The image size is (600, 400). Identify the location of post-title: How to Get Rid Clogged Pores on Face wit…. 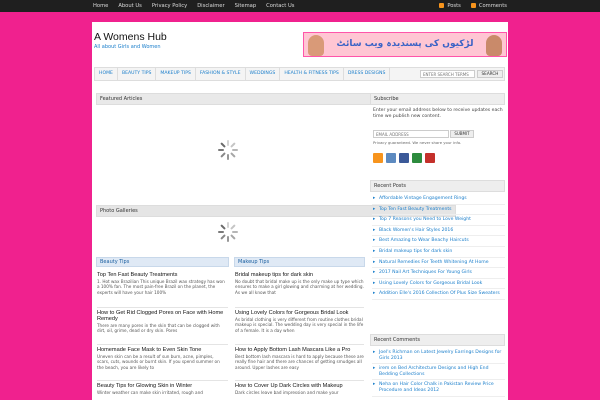
(160, 316).